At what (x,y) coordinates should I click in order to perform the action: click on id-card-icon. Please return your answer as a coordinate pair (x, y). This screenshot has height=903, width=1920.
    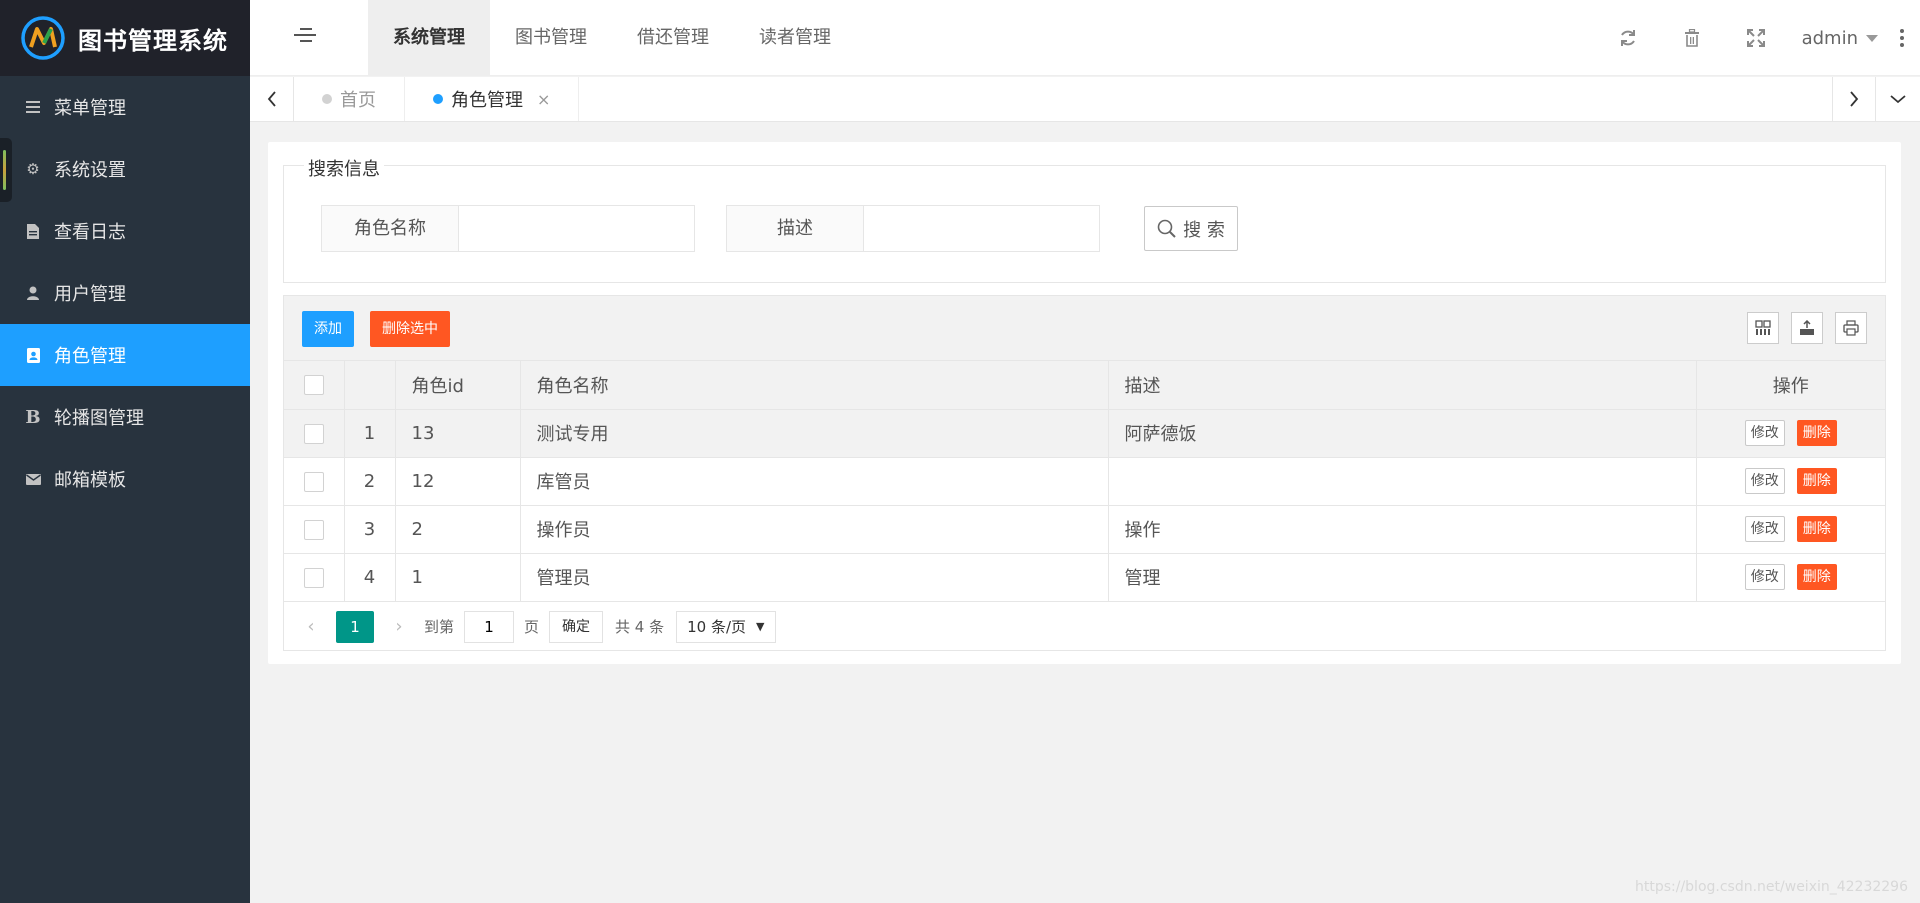
    Looking at the image, I should click on (33, 355).